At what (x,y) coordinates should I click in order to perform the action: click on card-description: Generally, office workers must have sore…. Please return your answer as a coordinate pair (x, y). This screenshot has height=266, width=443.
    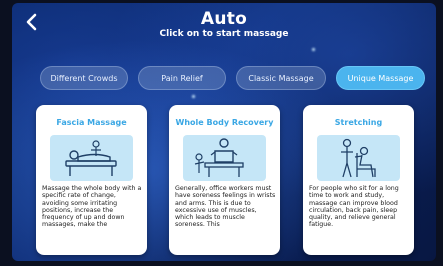
    Looking at the image, I should click on (225, 207).